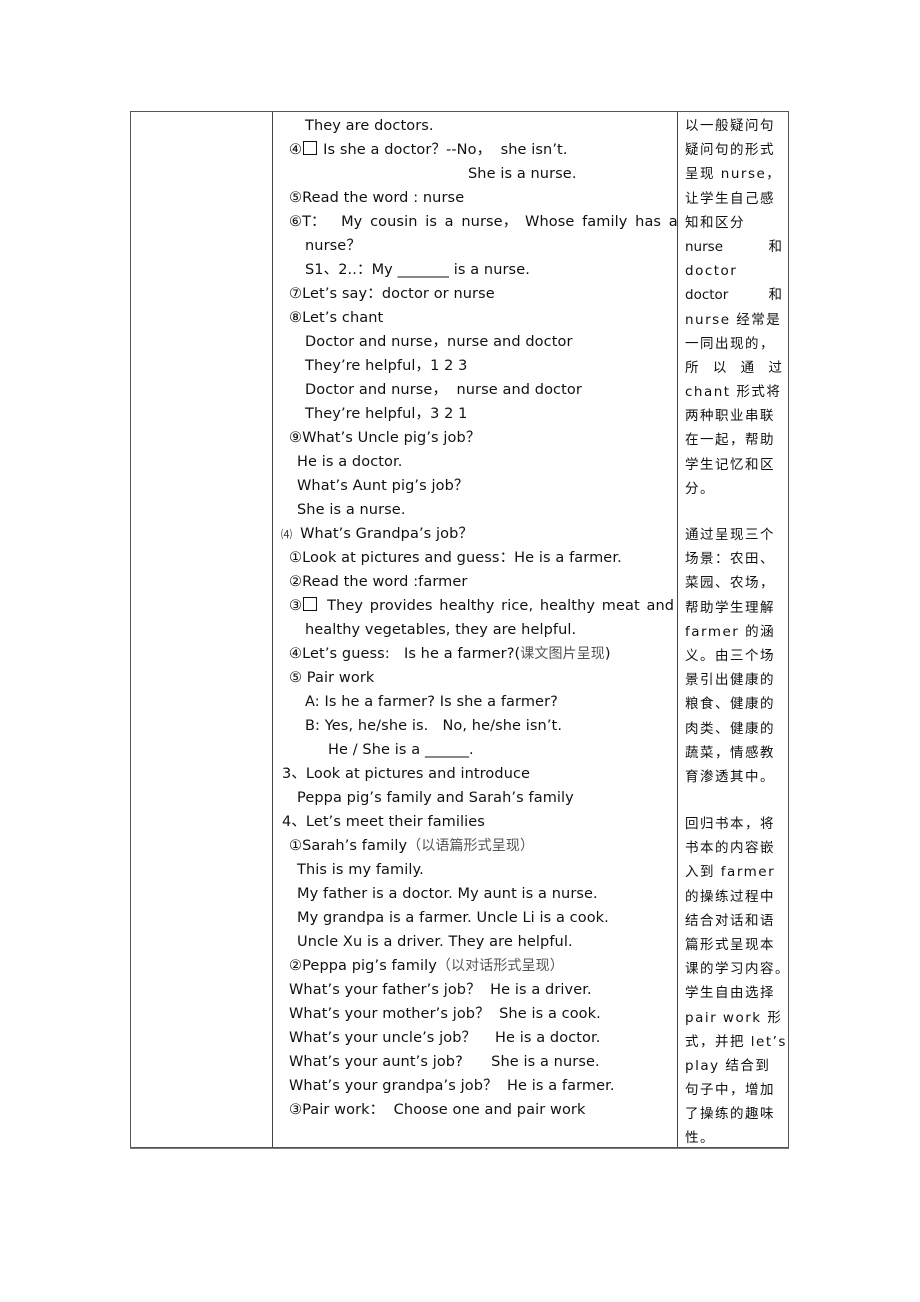 The width and height of the screenshot is (920, 1302). What do you see at coordinates (386, 414) in the screenshot?
I see `text-line: They’re helpful，3 2 1` at bounding box center [386, 414].